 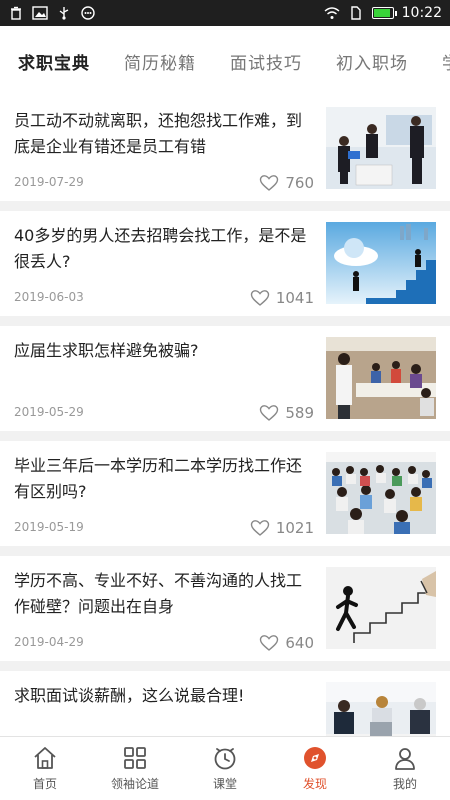 I want to click on like-count: 1041, so click(x=294, y=298).